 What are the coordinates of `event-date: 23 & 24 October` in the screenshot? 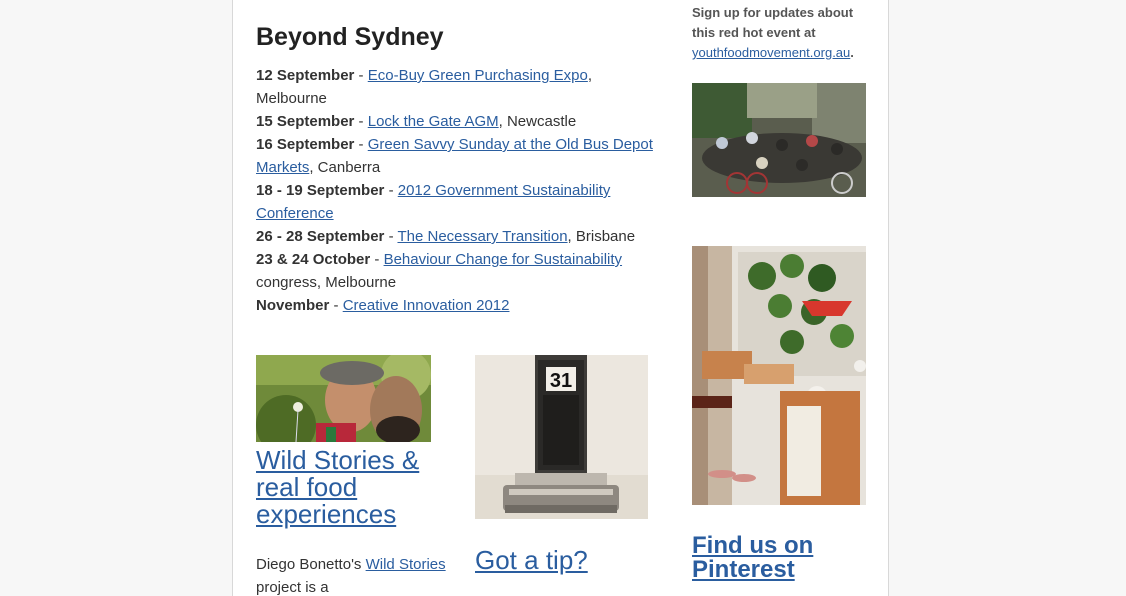 It's located at (313, 259).